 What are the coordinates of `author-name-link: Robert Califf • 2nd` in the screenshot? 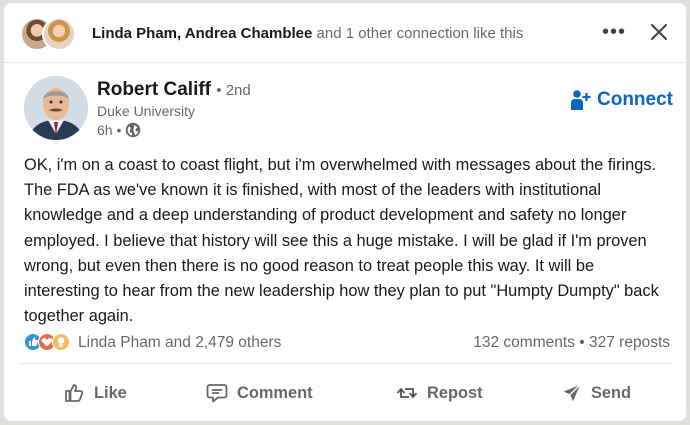 It's located at (174, 90).